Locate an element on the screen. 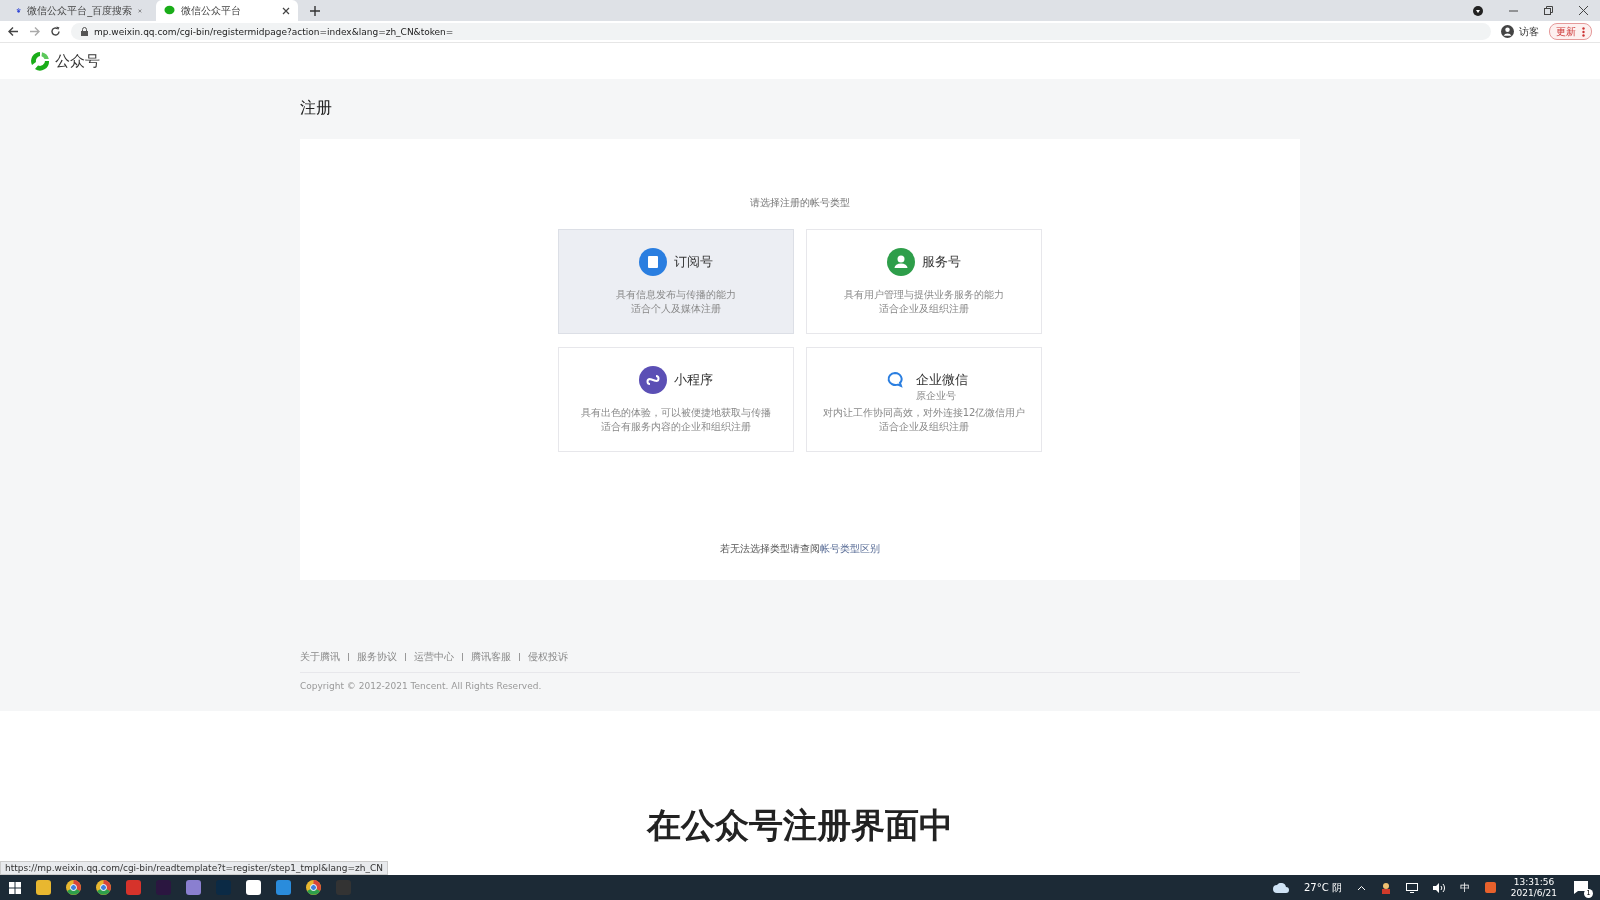 The image size is (1600, 900). paw-icon is located at coordinates (19, 10).